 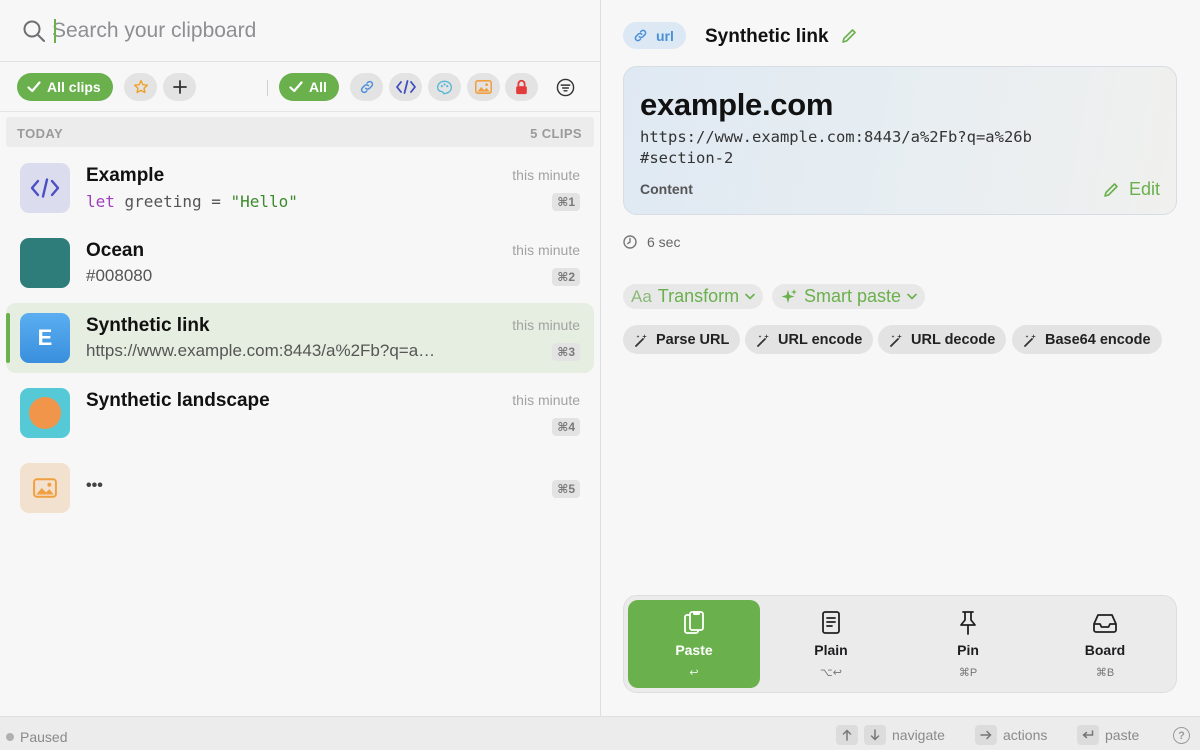 I want to click on plain-shortcut: ⌥↩, so click(x=831, y=673).